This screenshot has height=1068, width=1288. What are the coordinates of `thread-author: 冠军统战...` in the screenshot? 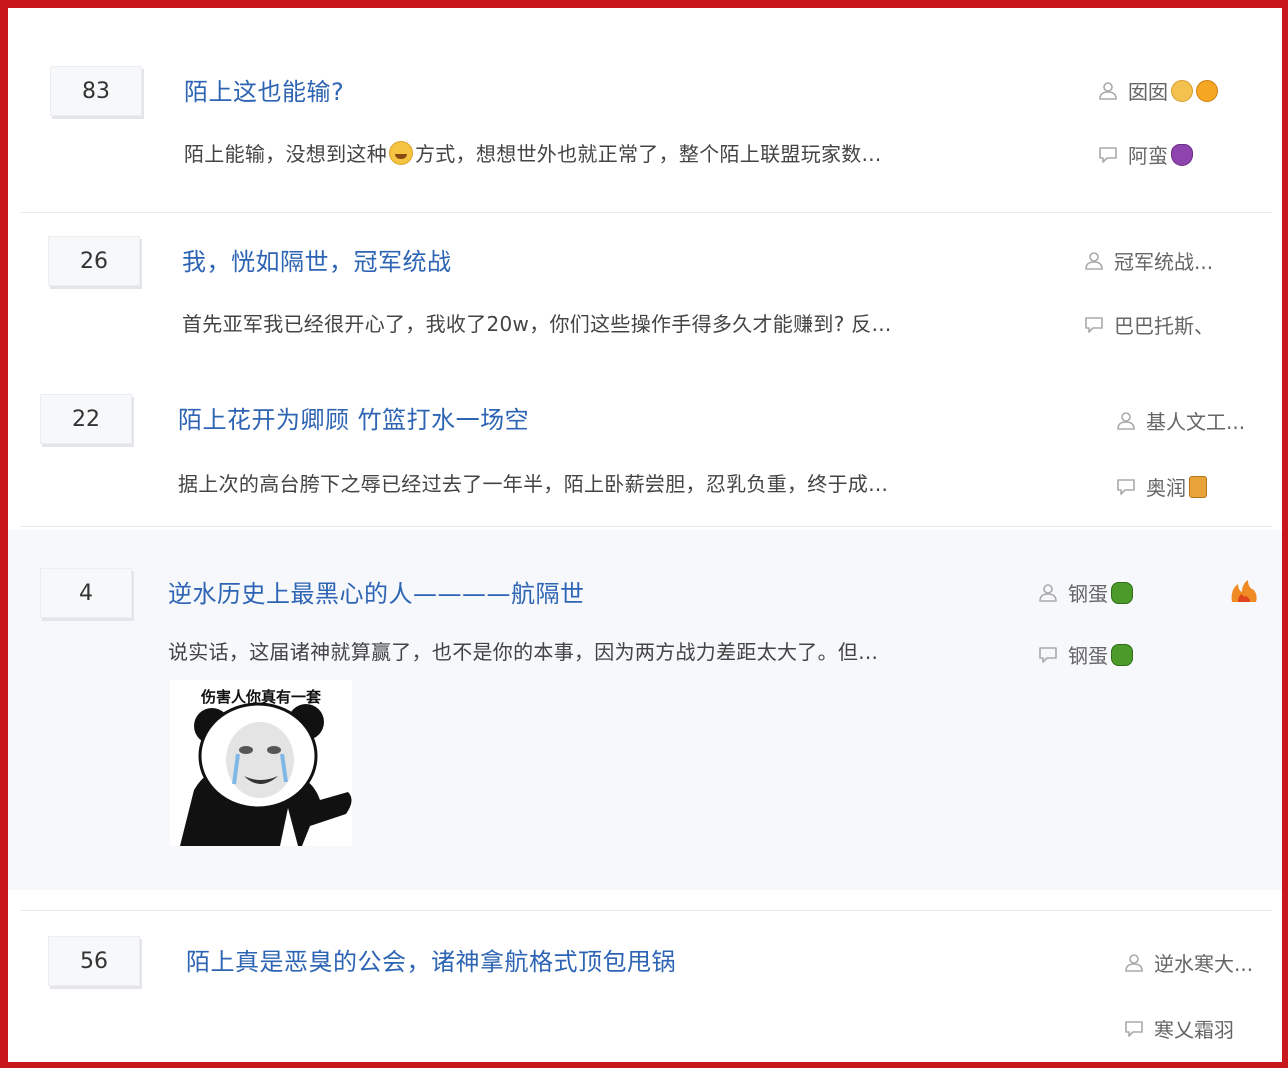 It's located at (1148, 260).